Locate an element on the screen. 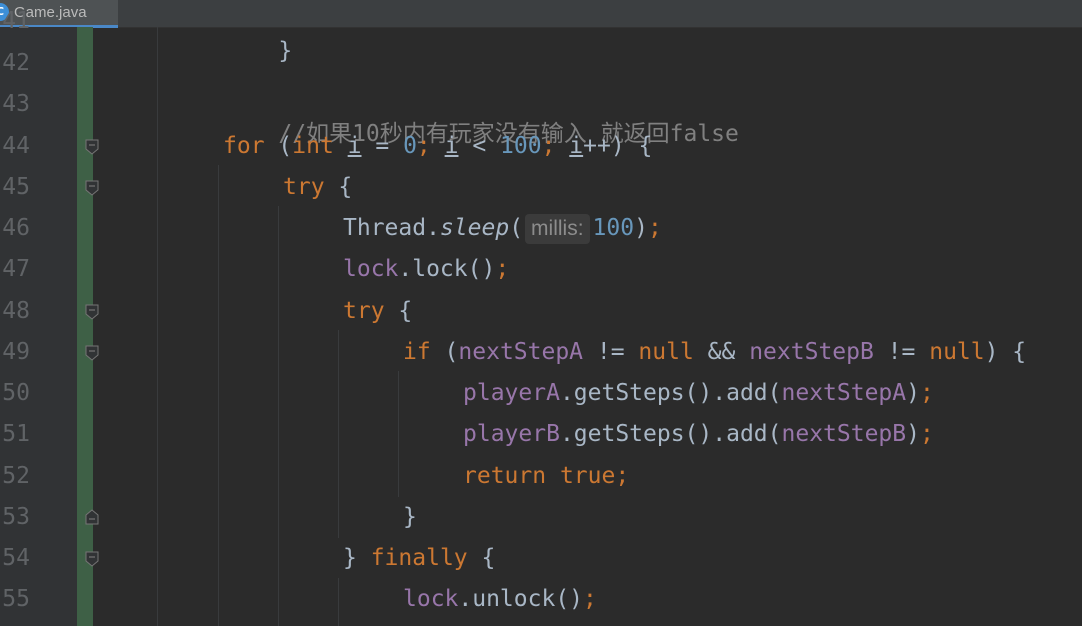 The image size is (1082, 626). token: ++) { is located at coordinates (618, 146).